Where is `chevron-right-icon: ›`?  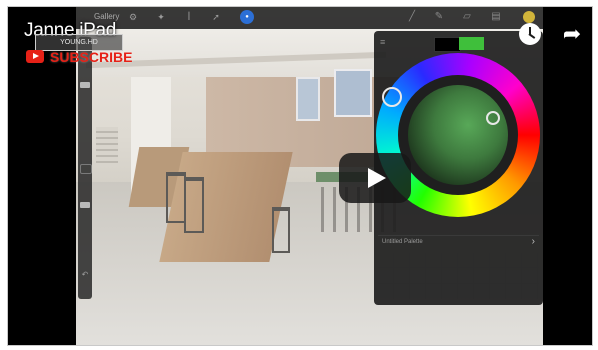 chevron-right-icon: › is located at coordinates (533, 241).